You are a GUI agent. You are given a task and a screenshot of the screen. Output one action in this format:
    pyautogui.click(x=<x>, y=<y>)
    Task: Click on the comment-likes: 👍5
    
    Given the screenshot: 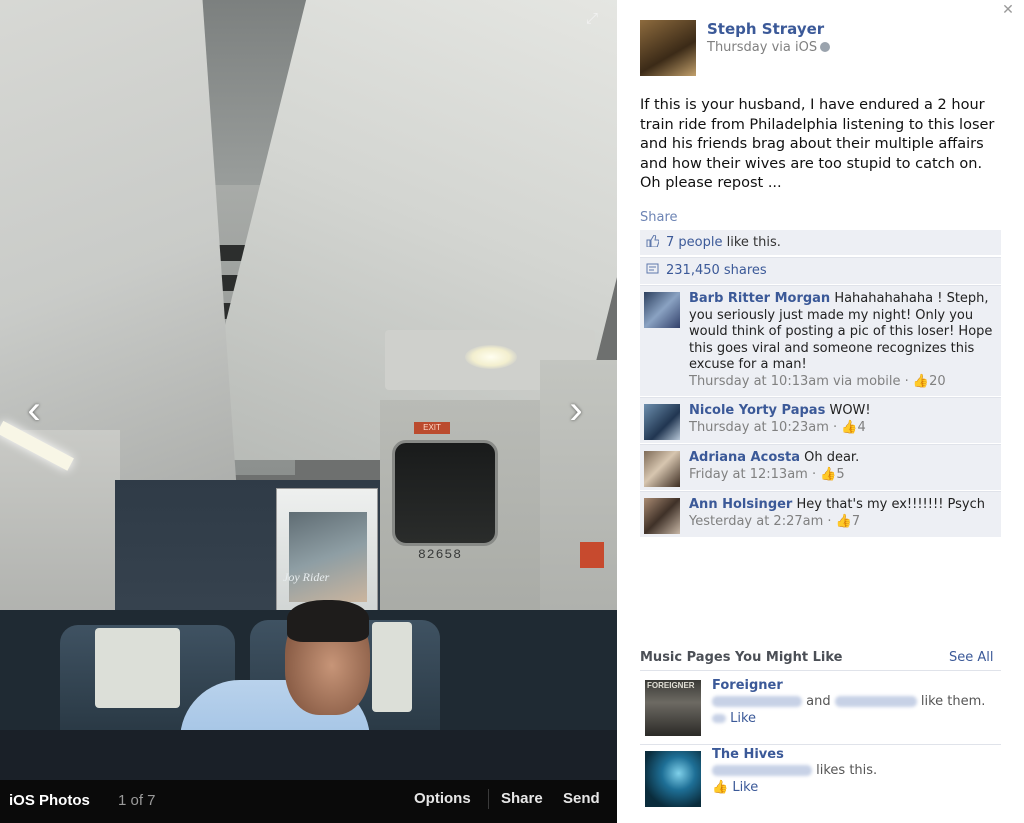 What is the action you would take?
    pyautogui.click(x=832, y=474)
    